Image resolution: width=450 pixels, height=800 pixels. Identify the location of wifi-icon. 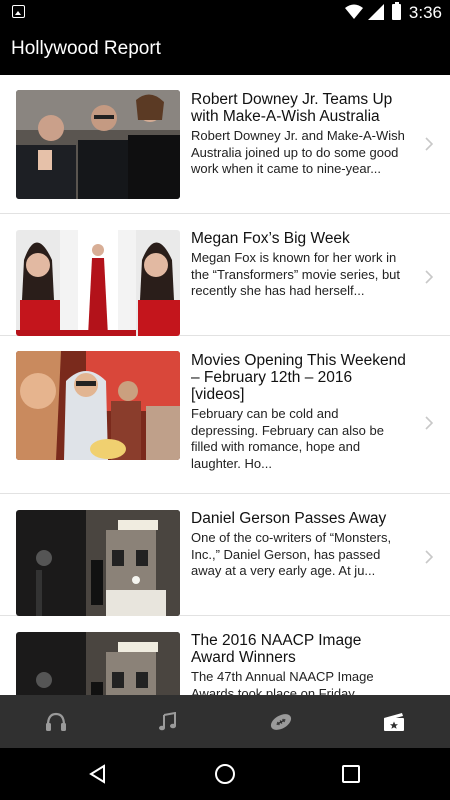
(354, 11).